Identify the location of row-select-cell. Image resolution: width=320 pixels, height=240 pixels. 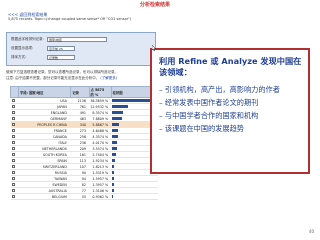
(14, 196).